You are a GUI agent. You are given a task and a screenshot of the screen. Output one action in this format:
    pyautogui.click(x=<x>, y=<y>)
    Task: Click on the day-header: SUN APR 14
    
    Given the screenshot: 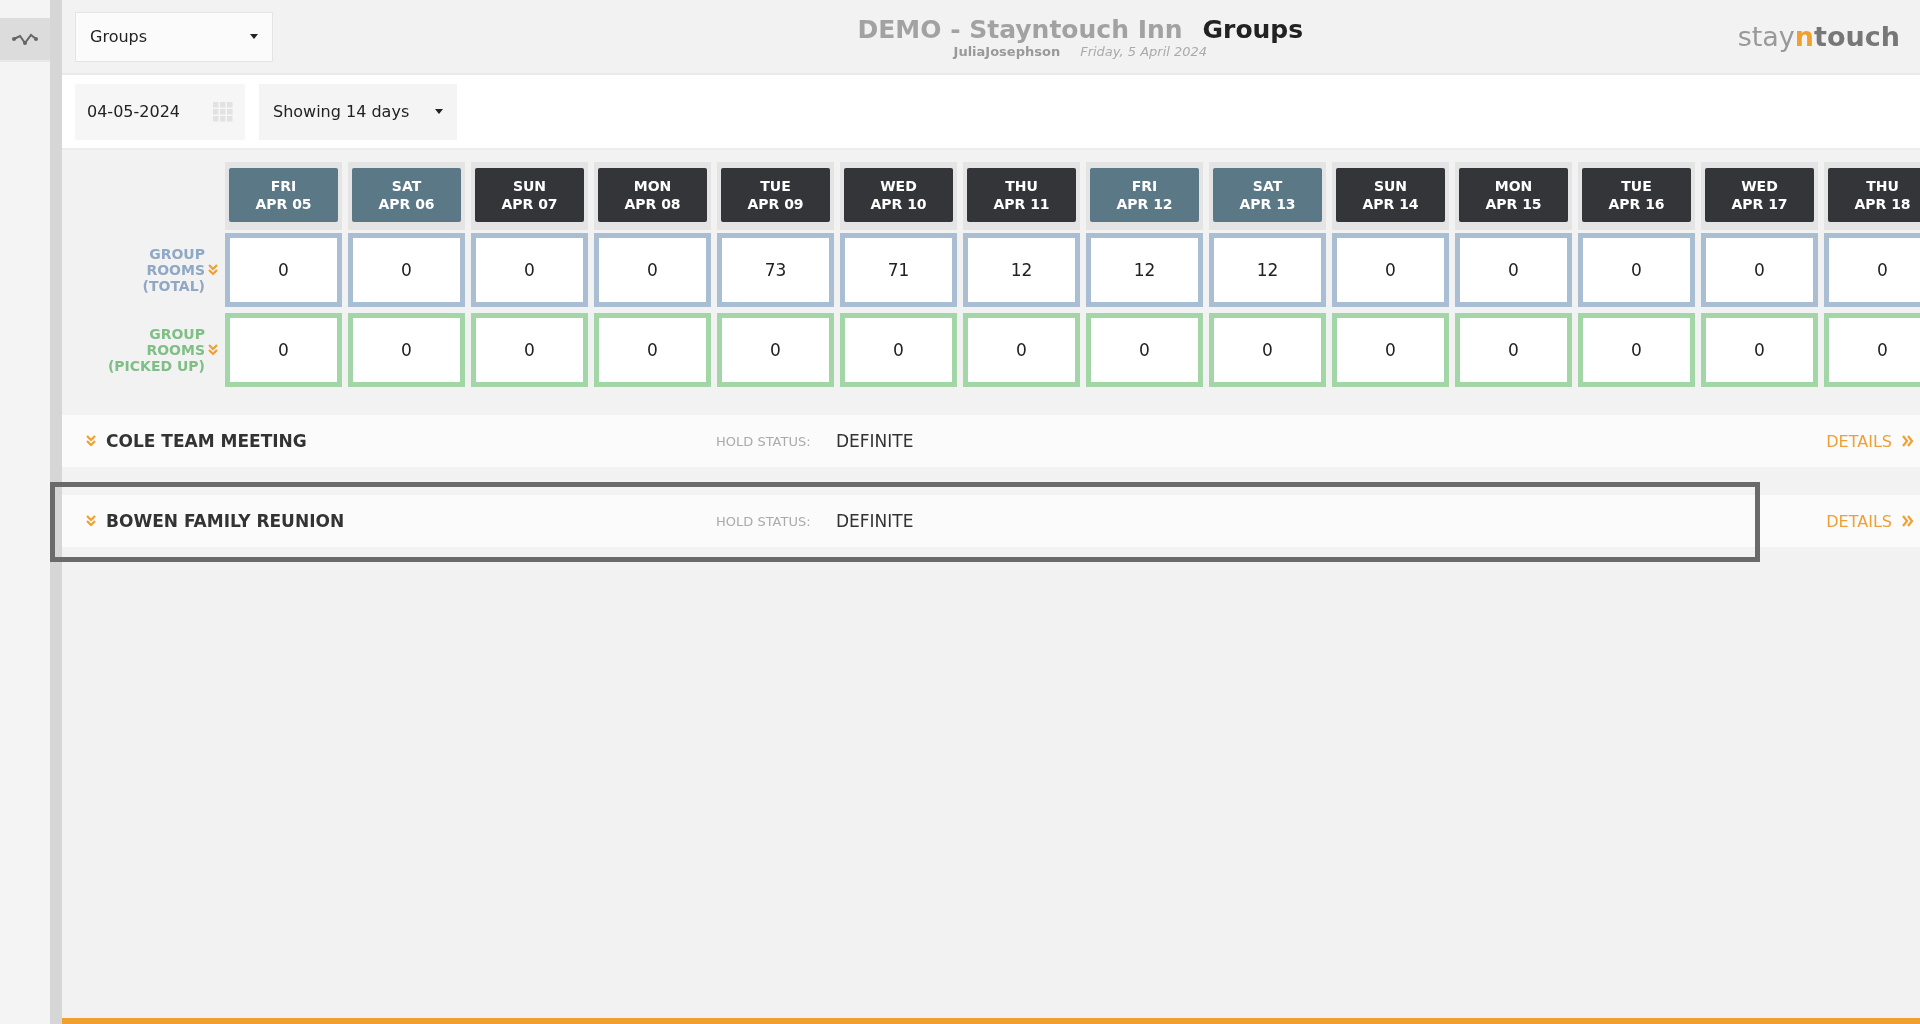 What is the action you would take?
    pyautogui.click(x=1390, y=195)
    